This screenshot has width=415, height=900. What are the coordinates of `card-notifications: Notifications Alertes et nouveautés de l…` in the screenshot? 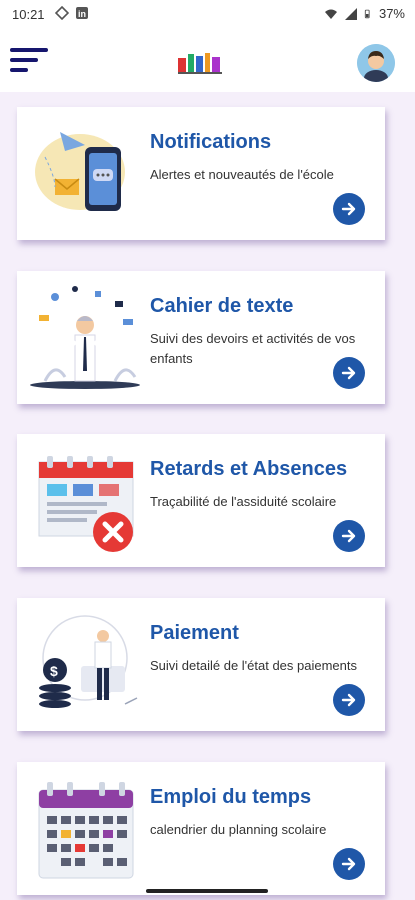 It's located at (201, 173).